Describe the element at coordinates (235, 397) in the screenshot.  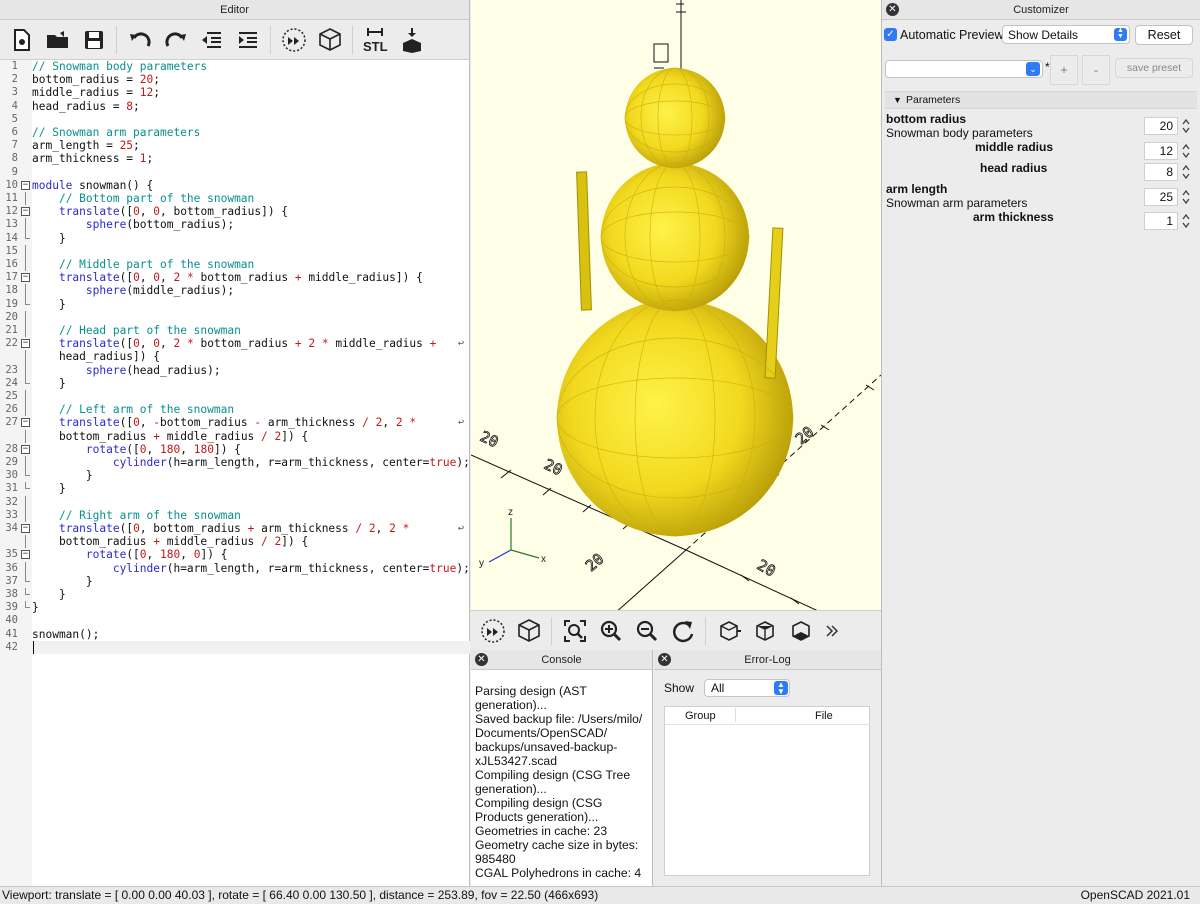
I see `code-line: 25` at that location.